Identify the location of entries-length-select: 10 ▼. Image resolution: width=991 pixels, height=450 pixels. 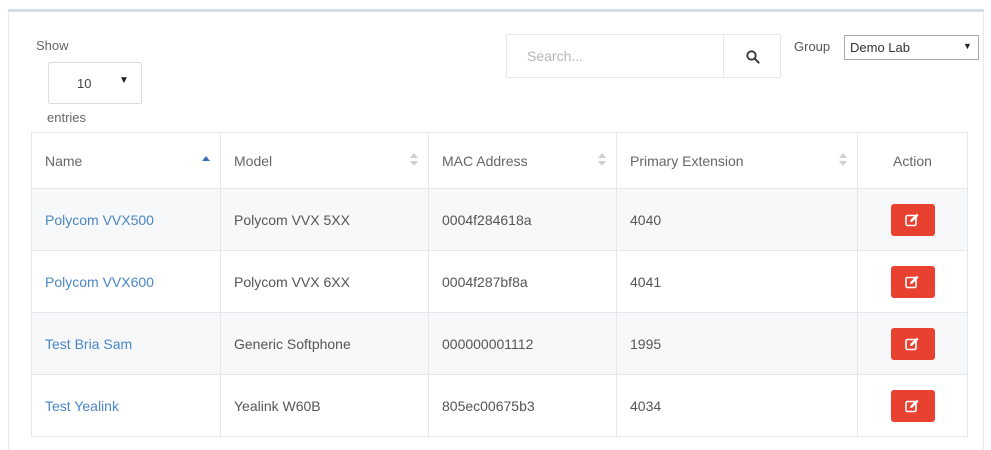
(95, 83).